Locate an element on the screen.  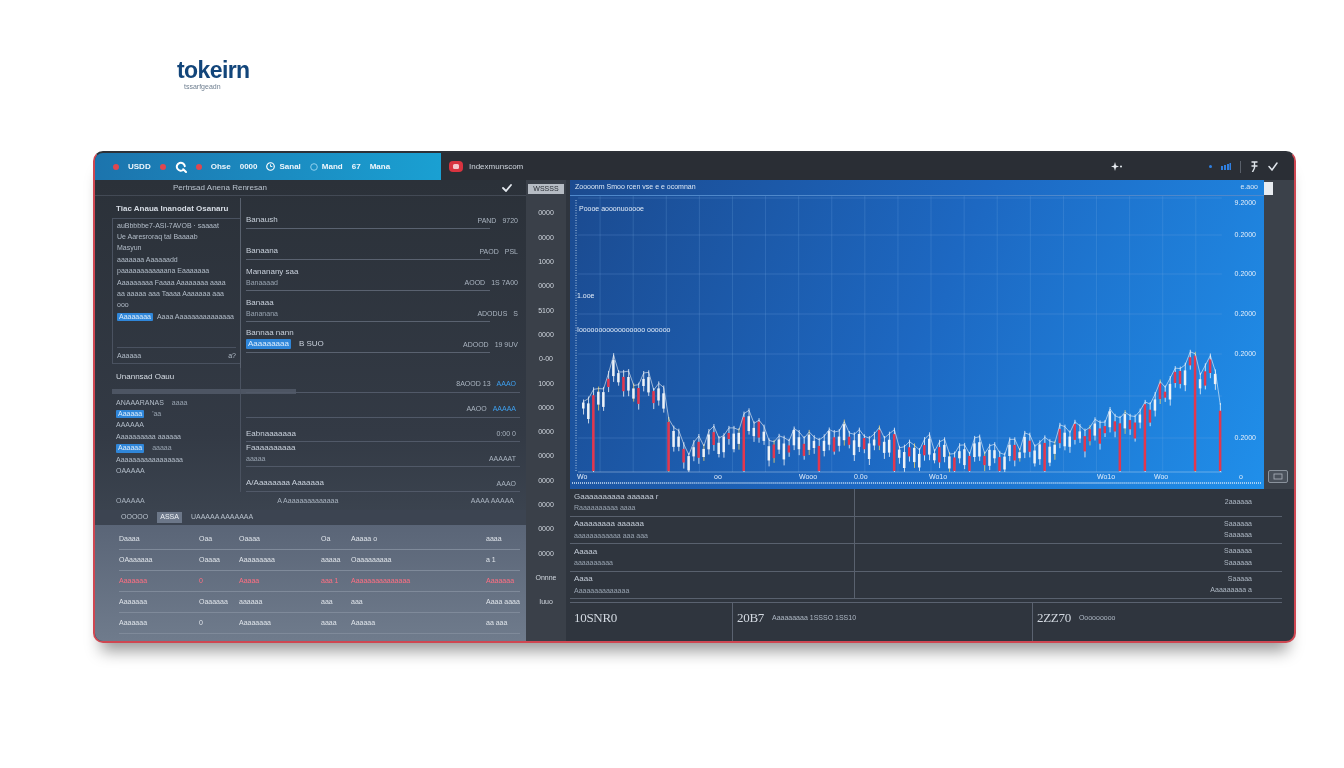
detail-title: Aaaa is located at coordinates (584, 579).